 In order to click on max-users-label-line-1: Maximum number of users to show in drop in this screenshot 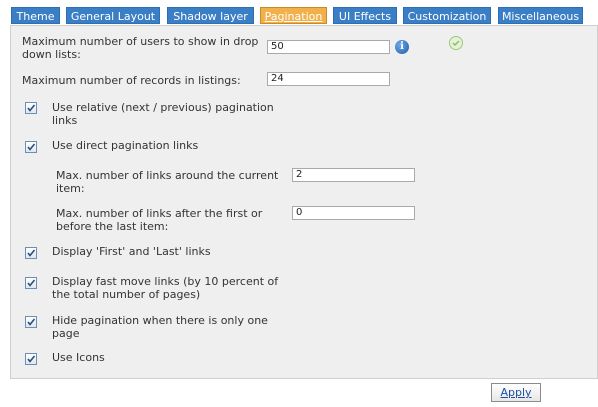, I will do `click(140, 41)`.